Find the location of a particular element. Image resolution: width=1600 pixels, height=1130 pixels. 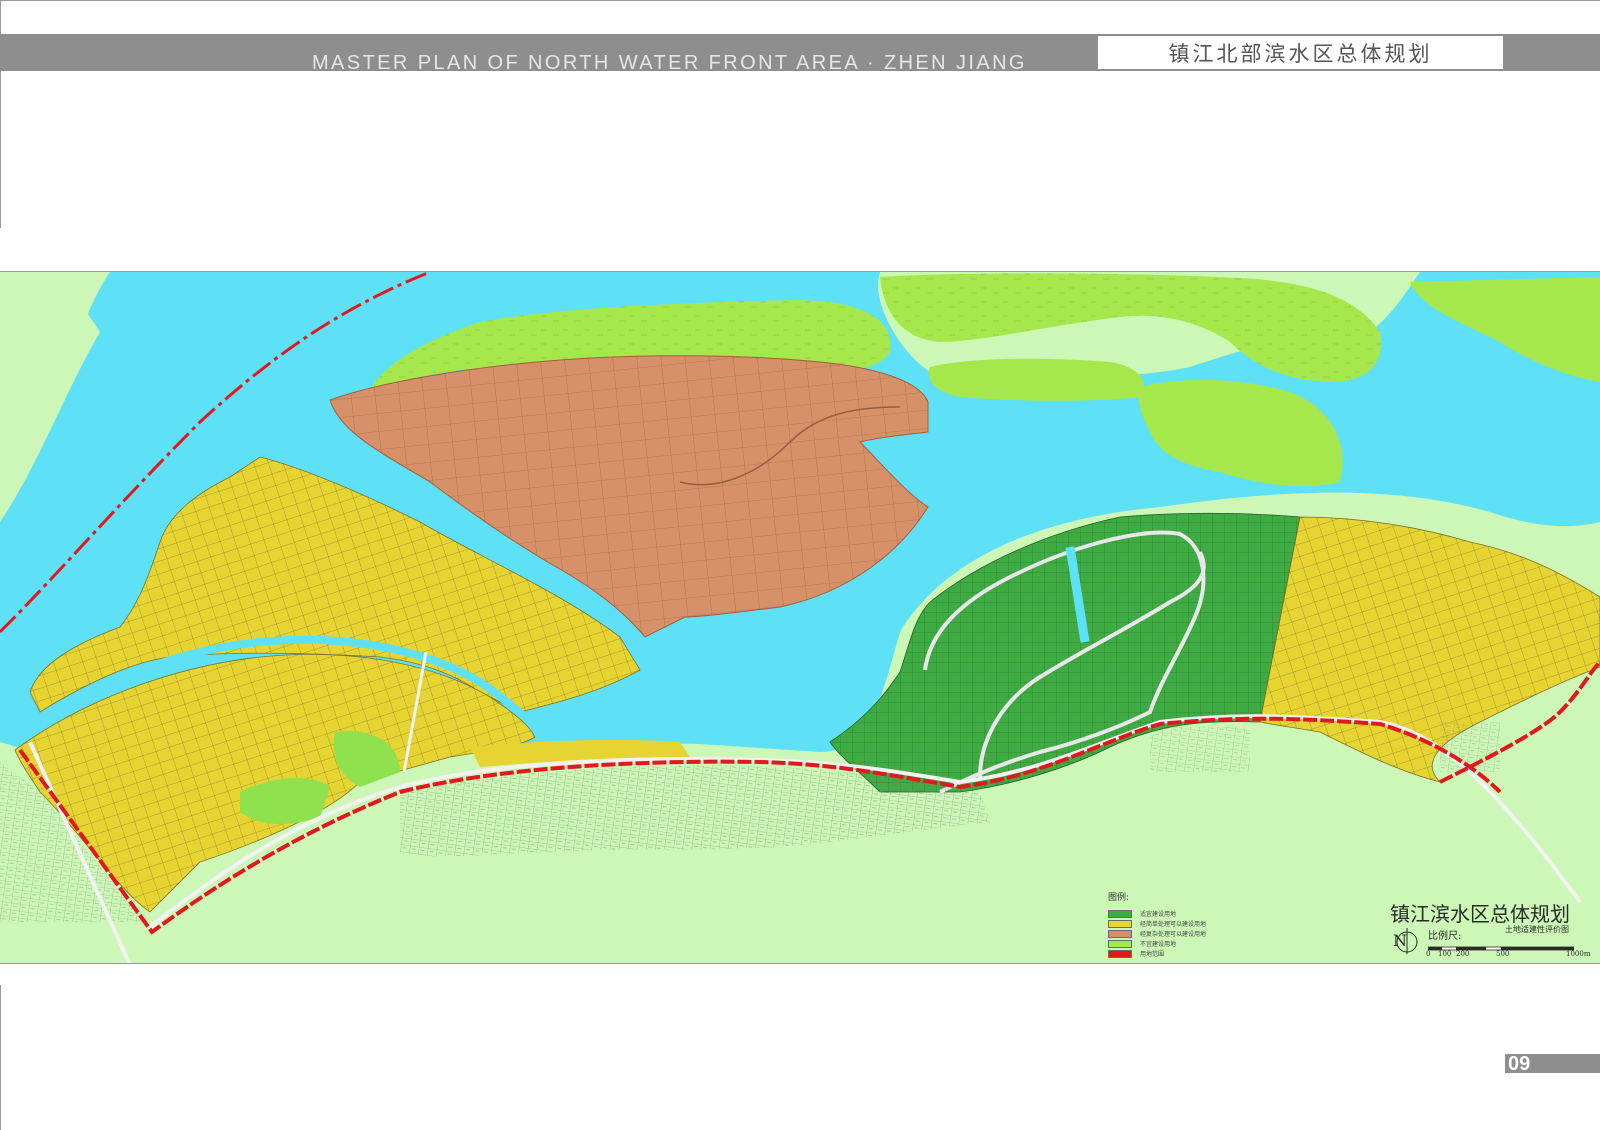

scale-tick: 500 is located at coordinates (1503, 954).